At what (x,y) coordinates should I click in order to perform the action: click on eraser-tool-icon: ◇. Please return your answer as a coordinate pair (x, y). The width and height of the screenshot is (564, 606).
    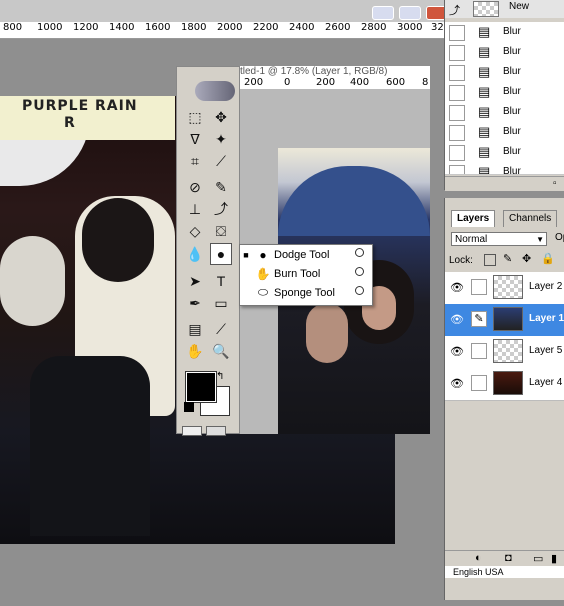
    Looking at the image, I should click on (195, 231).